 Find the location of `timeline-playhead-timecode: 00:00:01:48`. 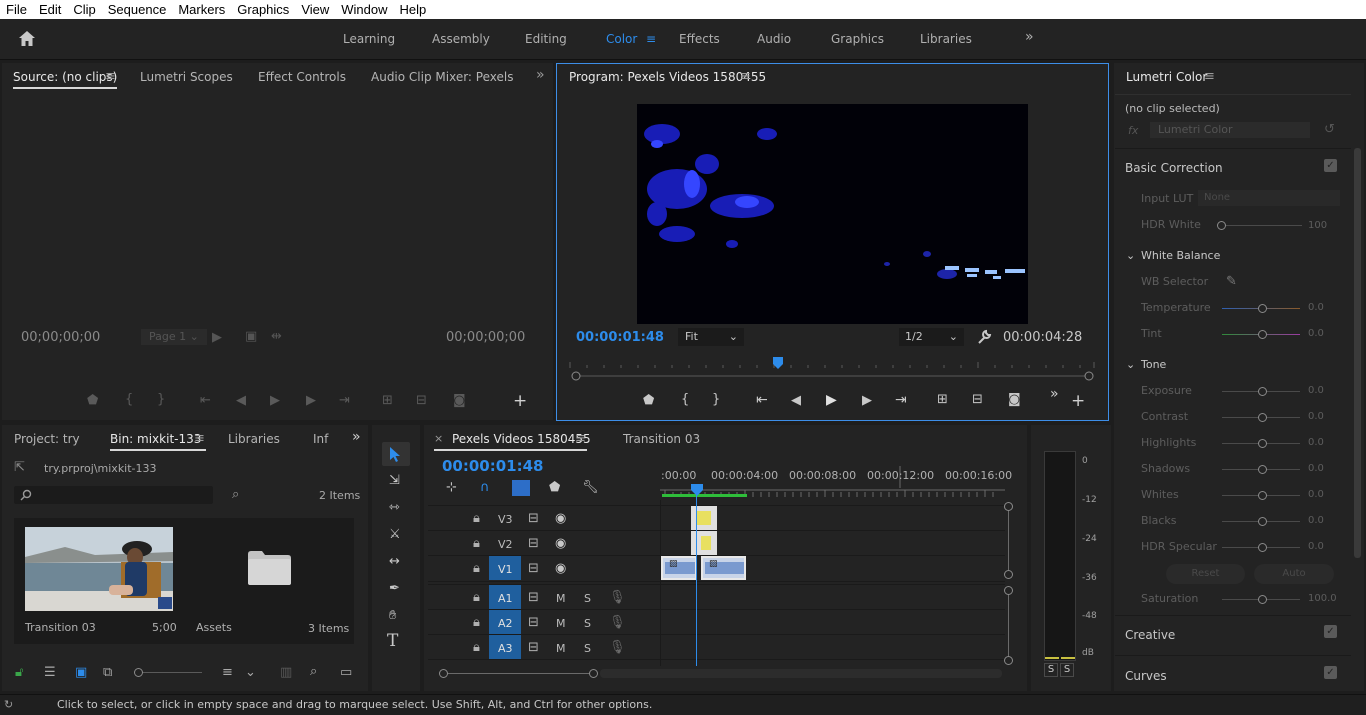

timeline-playhead-timecode: 00:00:01:48 is located at coordinates (493, 466).